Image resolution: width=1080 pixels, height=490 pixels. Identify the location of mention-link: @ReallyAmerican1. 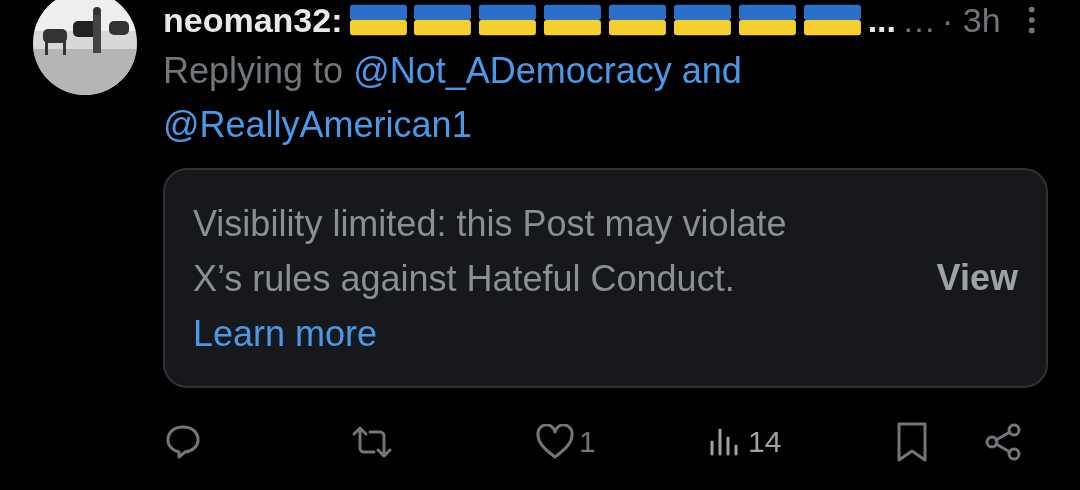
(317, 124).